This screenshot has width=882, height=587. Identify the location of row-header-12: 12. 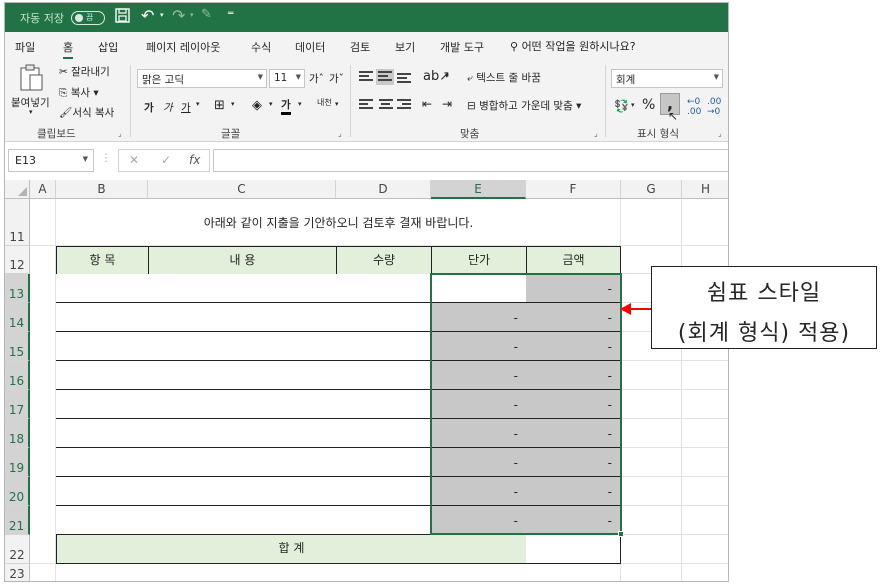
(17, 260).